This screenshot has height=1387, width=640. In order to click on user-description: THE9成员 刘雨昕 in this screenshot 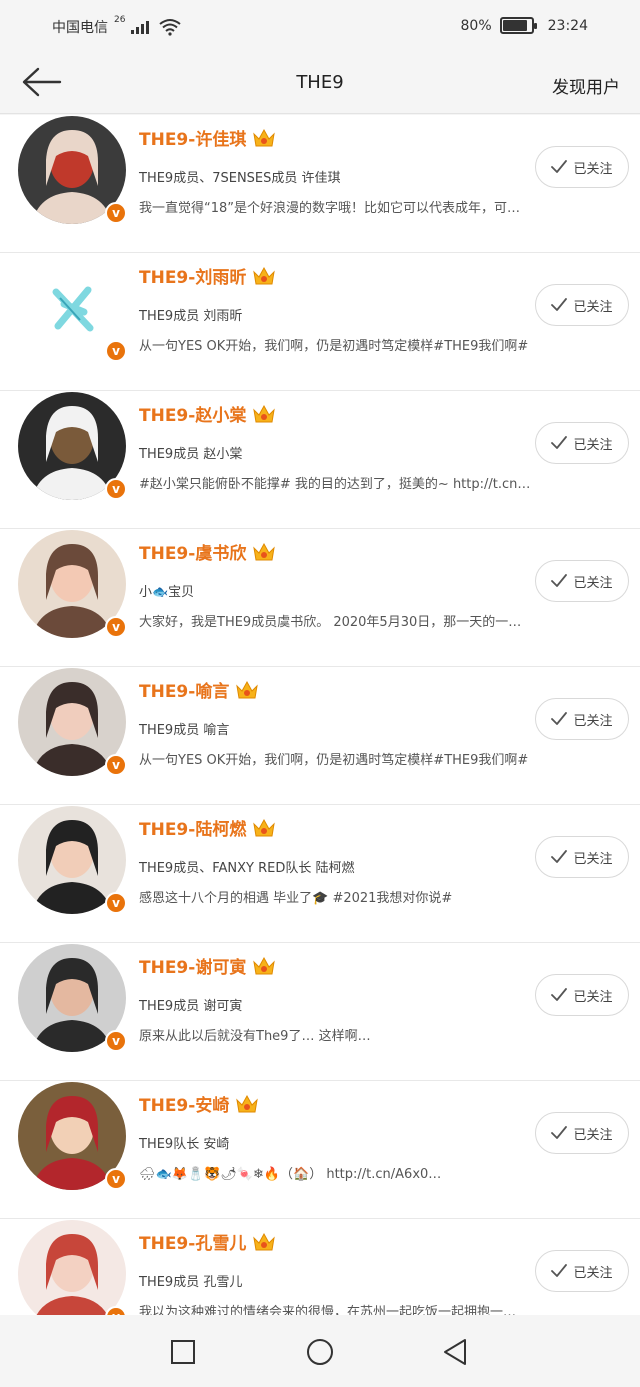, I will do `click(191, 316)`.